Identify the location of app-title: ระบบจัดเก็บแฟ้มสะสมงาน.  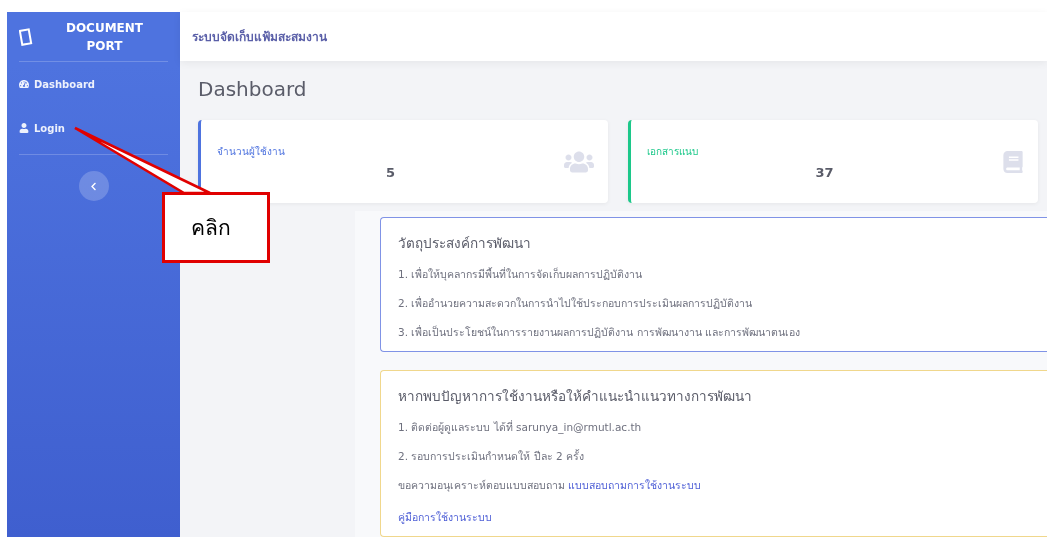
(259, 37).